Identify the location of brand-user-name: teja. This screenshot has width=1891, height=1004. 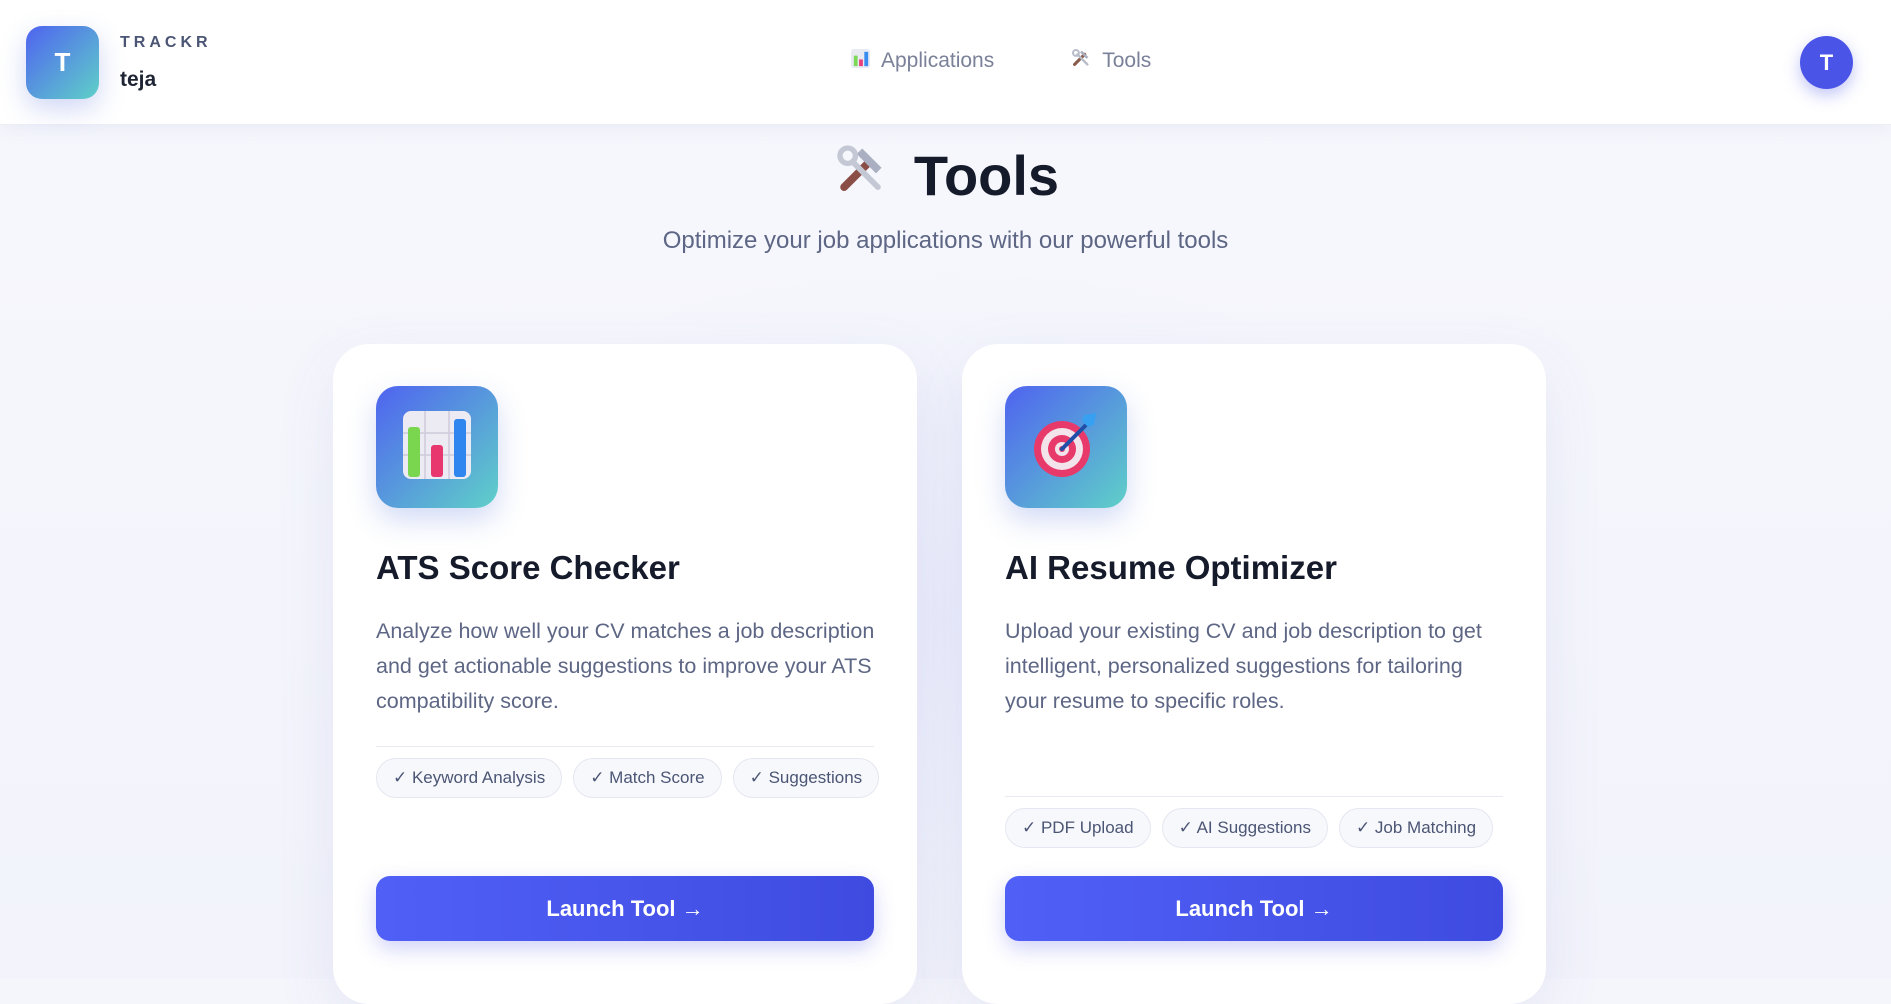
(138, 79).